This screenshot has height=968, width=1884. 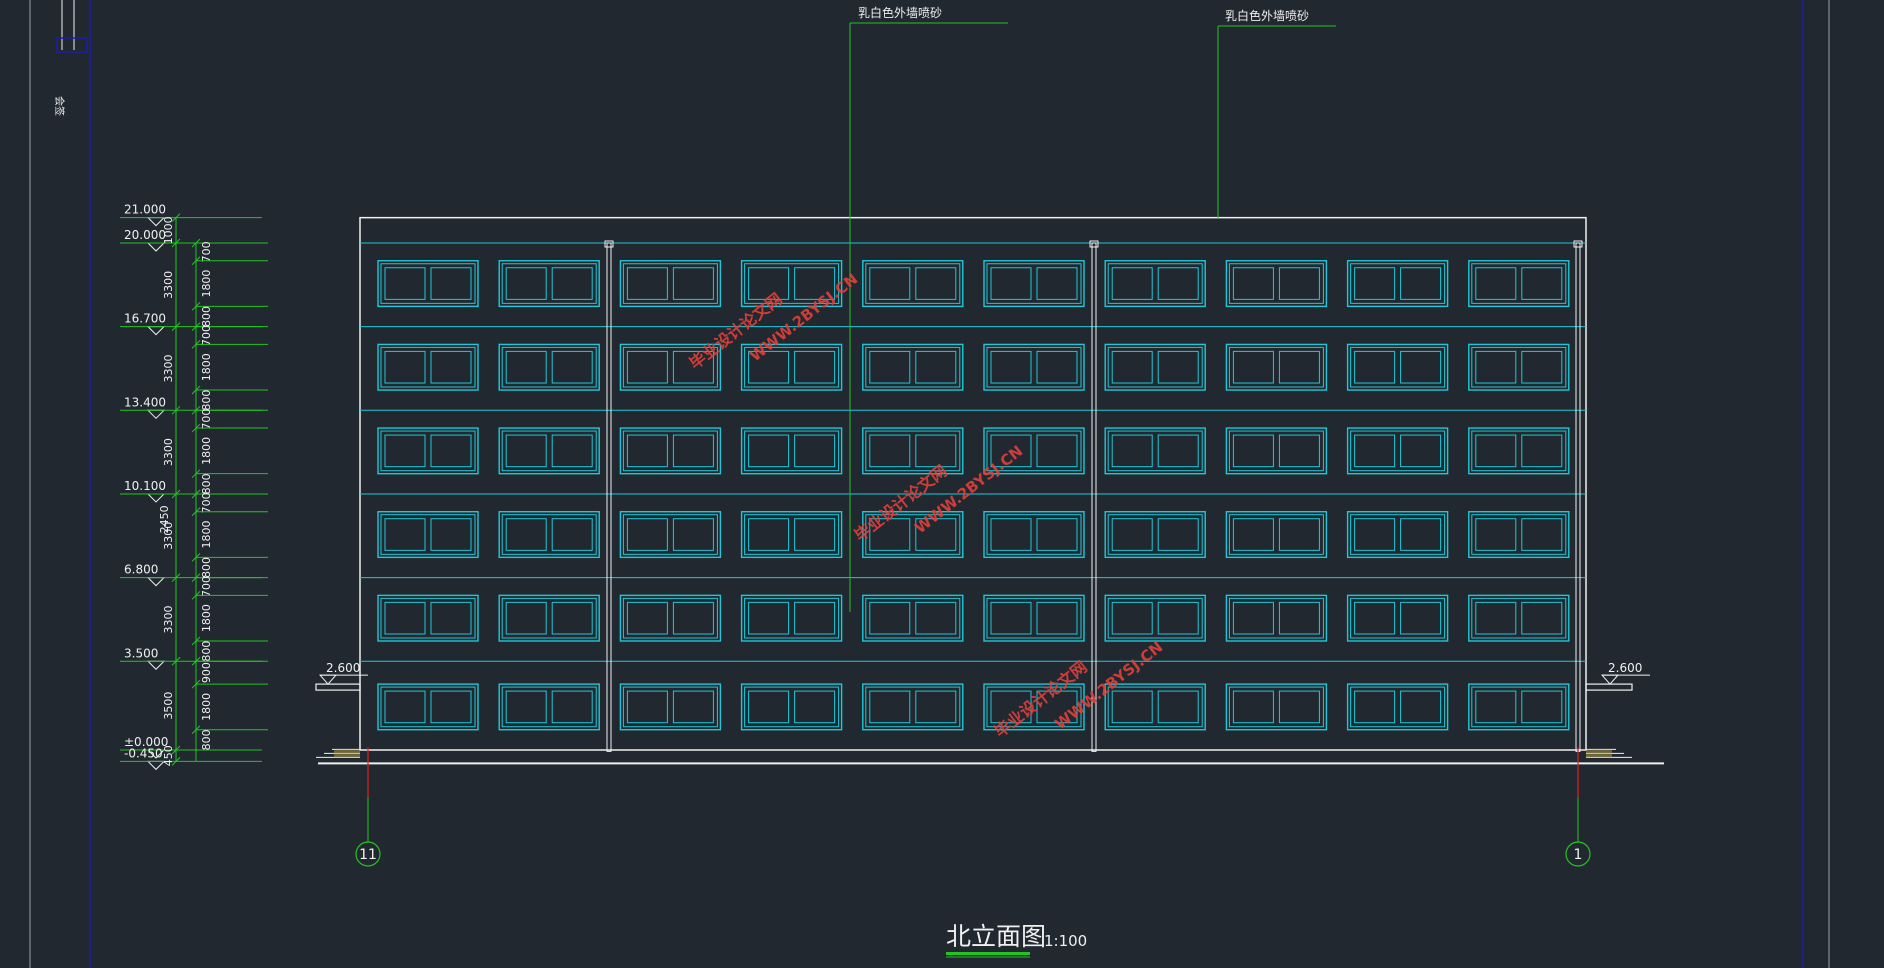 I want to click on drawing-scale: 1:100, so click(x=1065, y=941).